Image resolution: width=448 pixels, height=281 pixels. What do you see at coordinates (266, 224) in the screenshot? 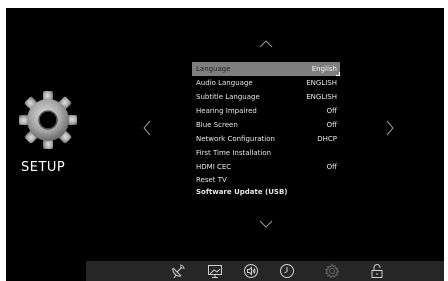
I see `chevron-down-icon` at bounding box center [266, 224].